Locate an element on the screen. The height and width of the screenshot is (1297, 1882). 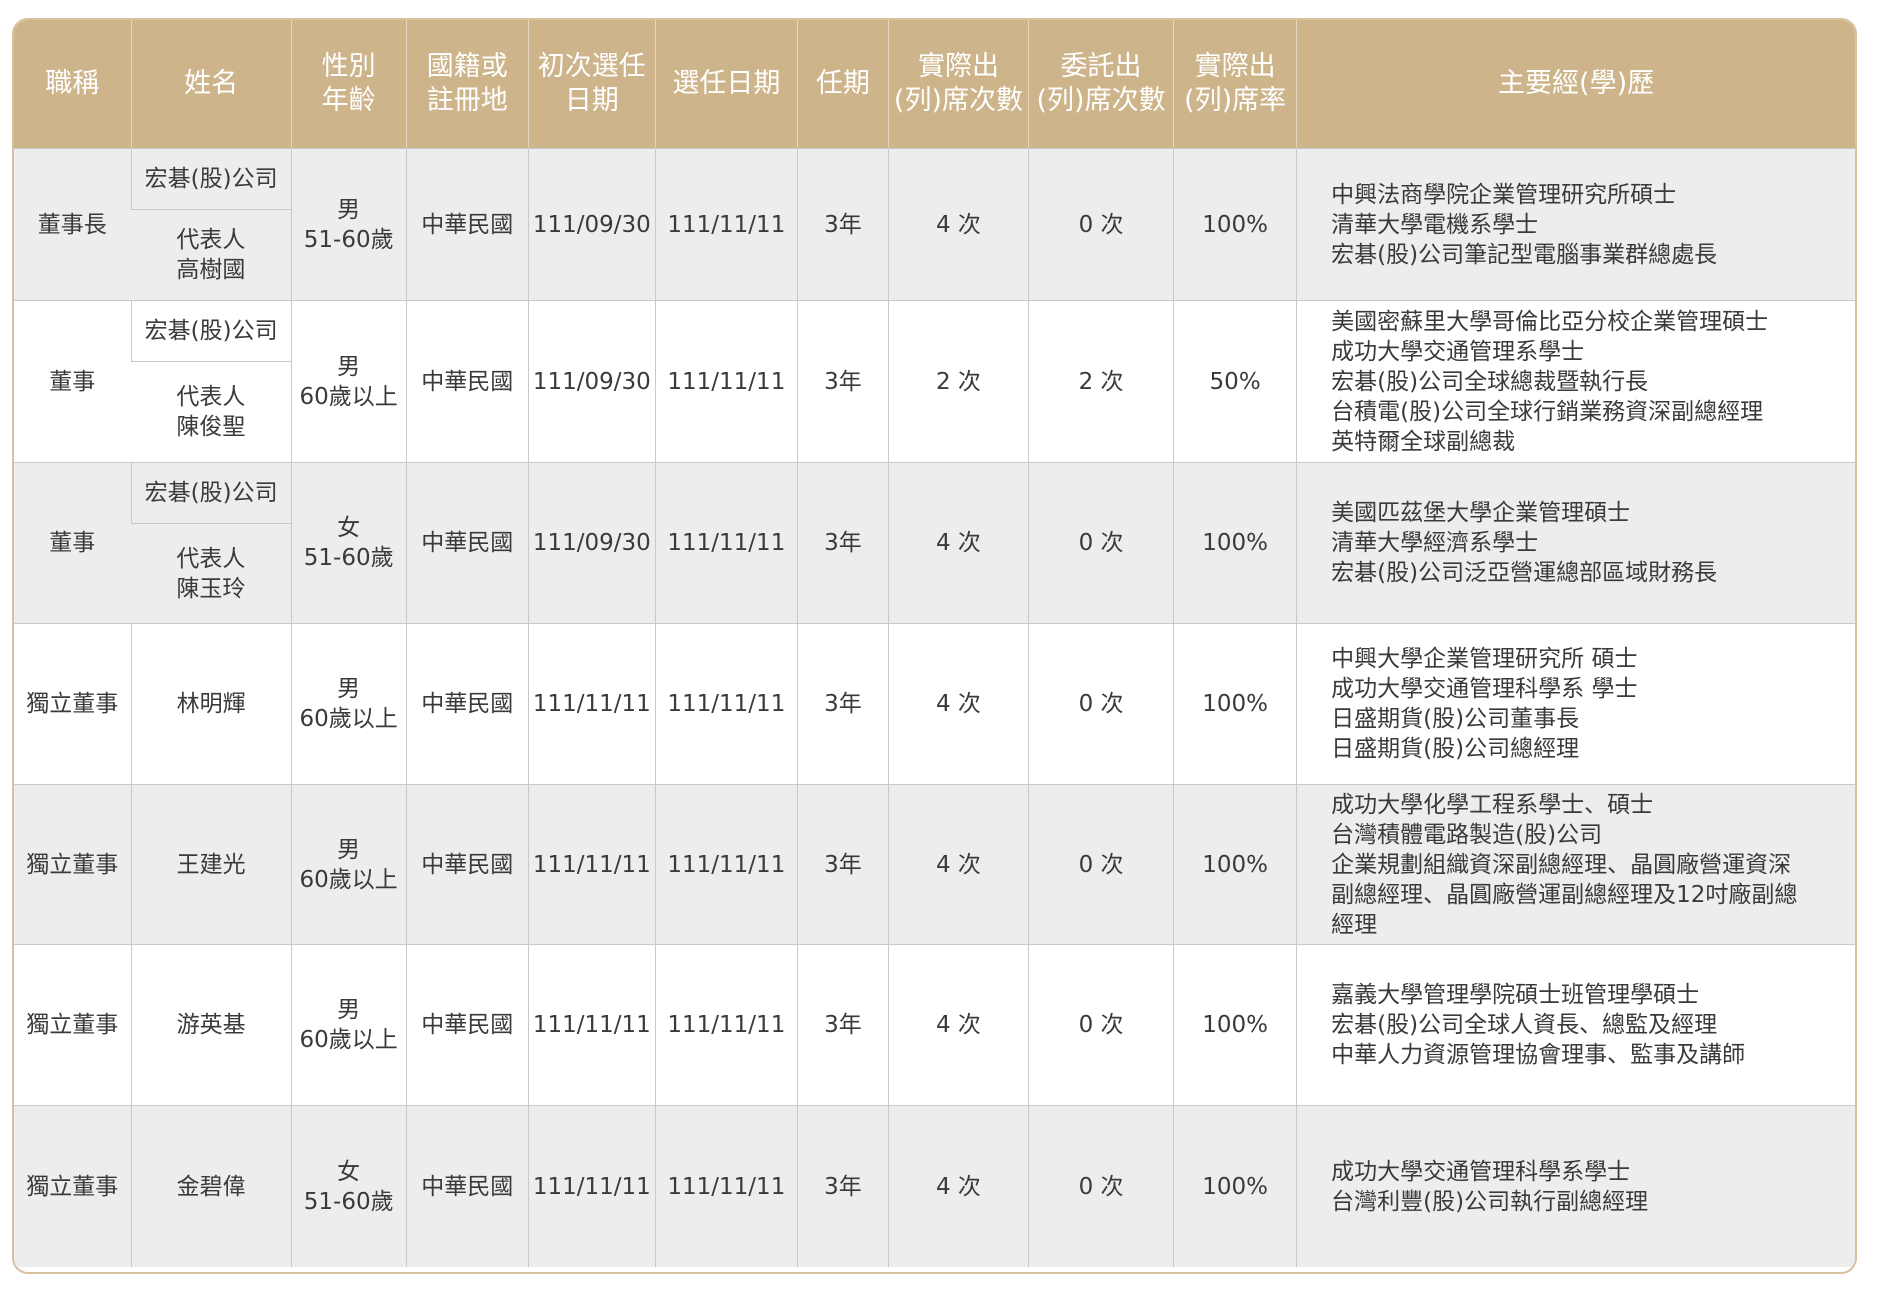
header-proxy-attendance: 委託出 (列)席次數 is located at coordinates (1100, 84).